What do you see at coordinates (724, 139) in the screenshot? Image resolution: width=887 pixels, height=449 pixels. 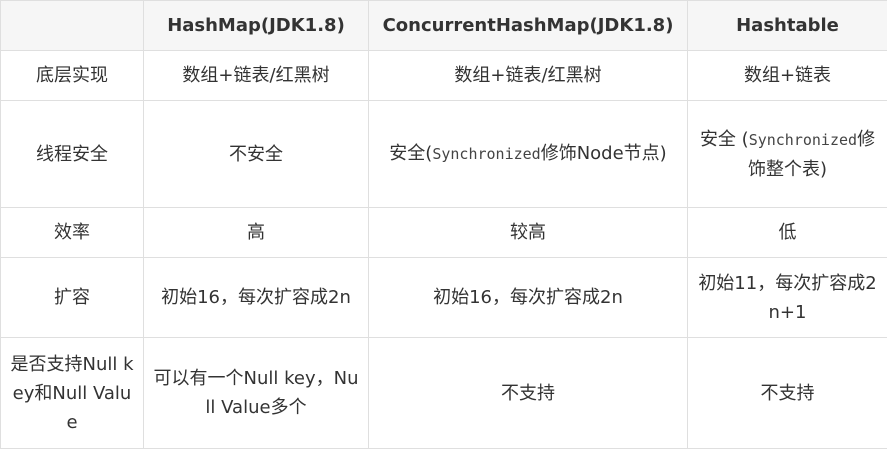 I see `text-before: 安全 (` at bounding box center [724, 139].